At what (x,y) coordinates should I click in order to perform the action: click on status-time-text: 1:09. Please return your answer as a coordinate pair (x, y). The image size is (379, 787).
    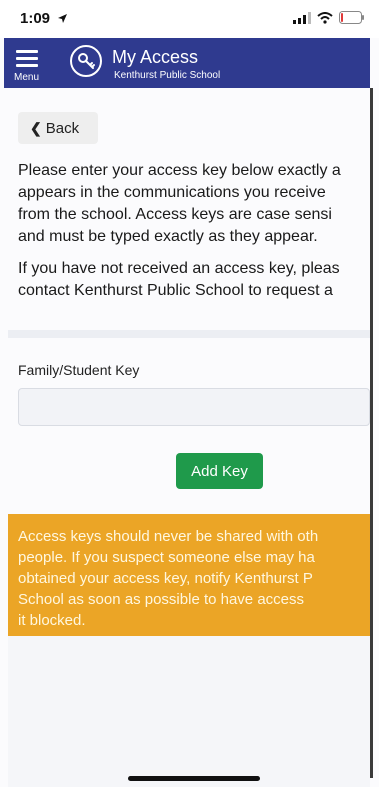
    Looking at the image, I should click on (35, 18).